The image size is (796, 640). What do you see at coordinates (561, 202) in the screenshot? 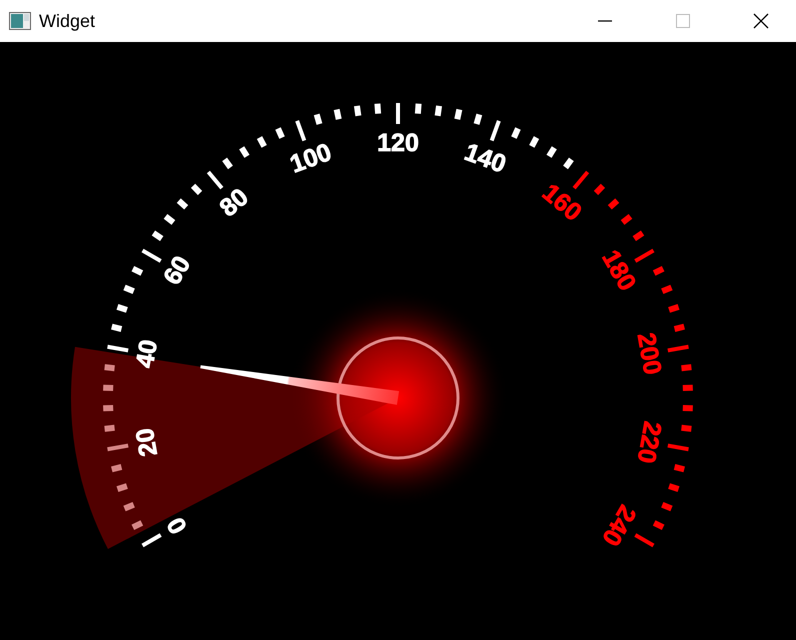
I see `scale-label: 160` at bounding box center [561, 202].